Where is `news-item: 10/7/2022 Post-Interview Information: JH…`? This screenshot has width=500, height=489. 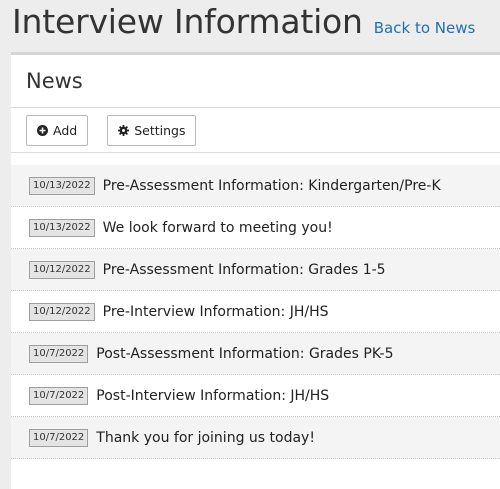 news-item: 10/7/2022 Post-Interview Information: JH… is located at coordinates (255, 396).